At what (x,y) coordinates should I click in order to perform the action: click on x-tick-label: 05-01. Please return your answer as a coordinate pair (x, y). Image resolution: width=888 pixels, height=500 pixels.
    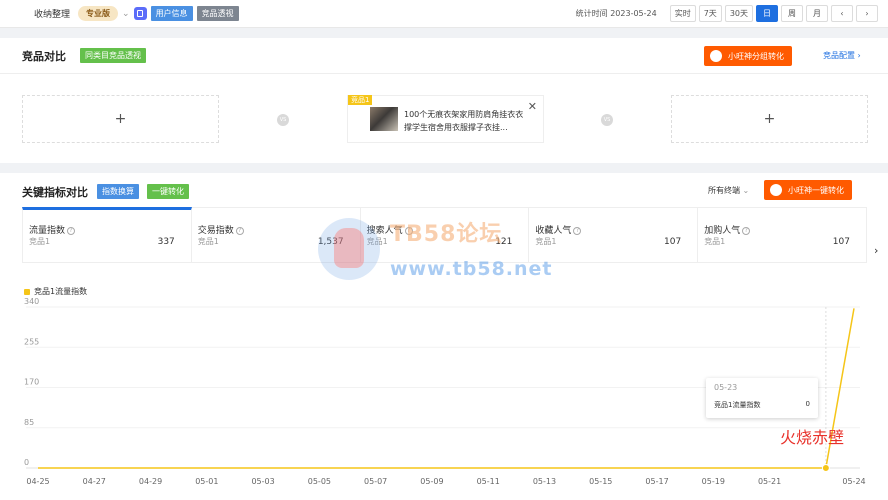
    Looking at the image, I should click on (206, 481).